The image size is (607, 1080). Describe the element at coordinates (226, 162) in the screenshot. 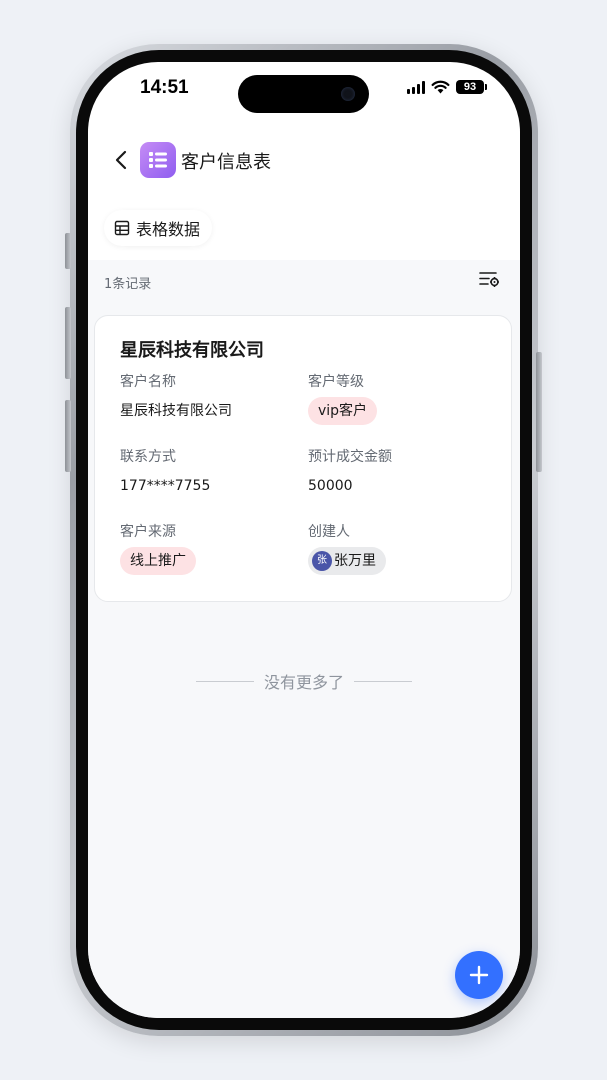

I see `page-title: 客户信息表` at that location.